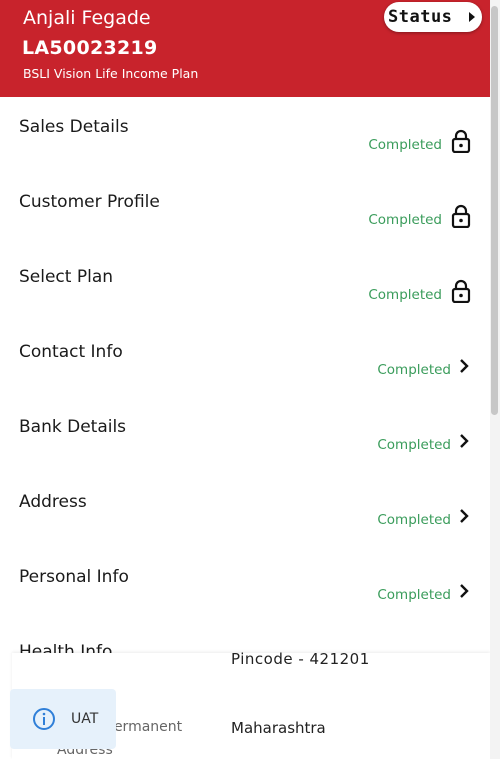 The image size is (500, 759). Describe the element at coordinates (278, 728) in the screenshot. I see `state-value: Maharashtra` at that location.